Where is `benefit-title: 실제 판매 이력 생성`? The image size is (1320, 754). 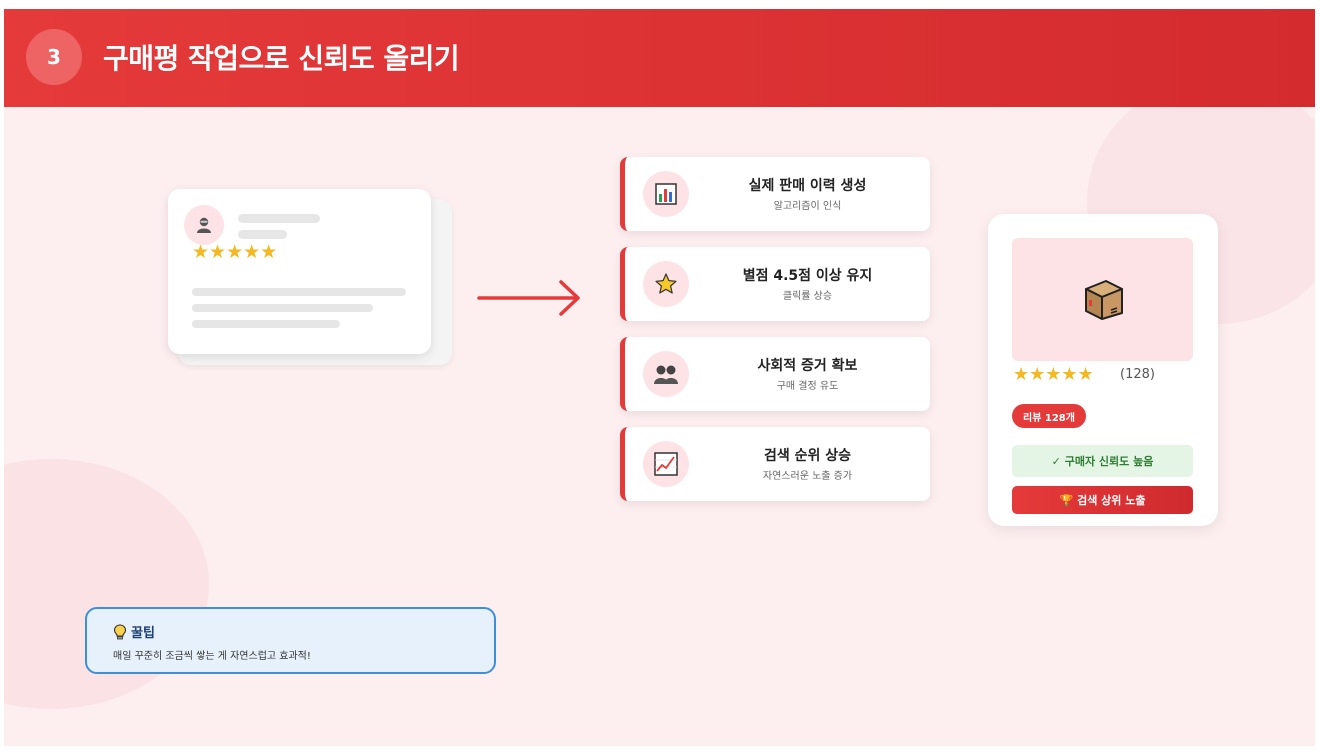 benefit-title: 실제 판매 이력 생성 is located at coordinates (807, 186).